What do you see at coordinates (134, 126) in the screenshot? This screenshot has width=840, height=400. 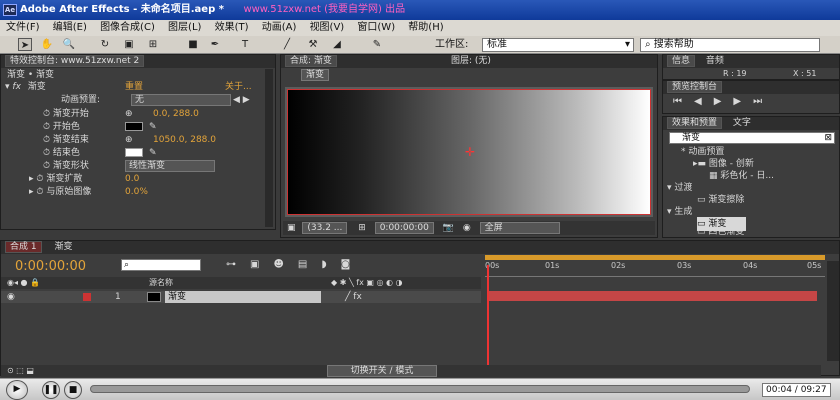 I see `start-color-swatch` at bounding box center [134, 126].